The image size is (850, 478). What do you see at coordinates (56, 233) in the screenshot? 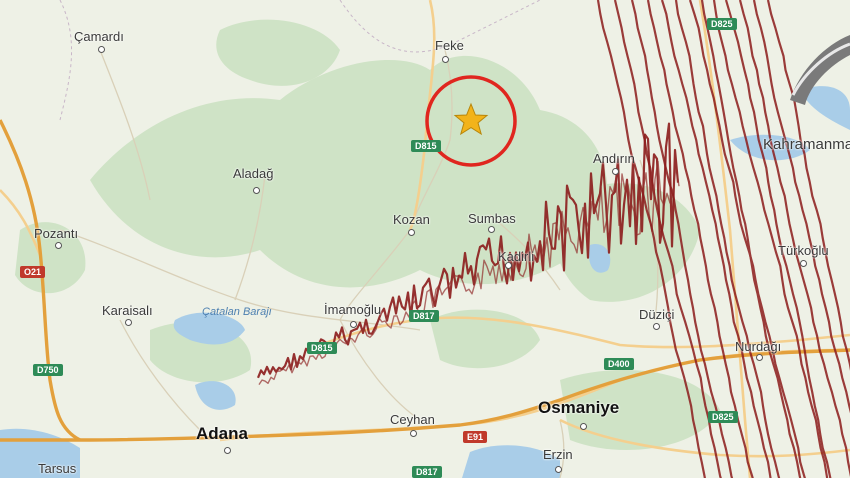
I see `city-label: Pozantı` at bounding box center [56, 233].